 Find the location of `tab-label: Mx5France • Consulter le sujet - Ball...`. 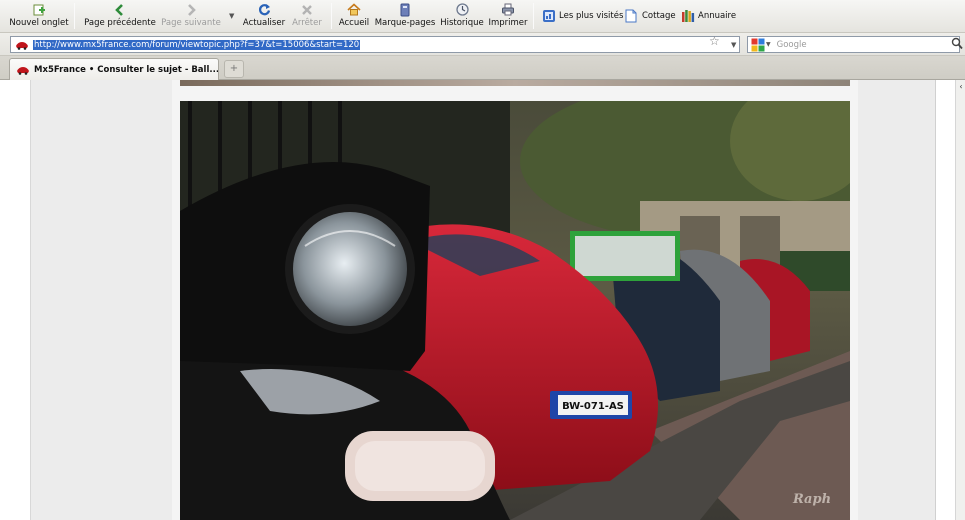

tab-label: Mx5France • Consulter le sujet - Ball... is located at coordinates (126, 69).